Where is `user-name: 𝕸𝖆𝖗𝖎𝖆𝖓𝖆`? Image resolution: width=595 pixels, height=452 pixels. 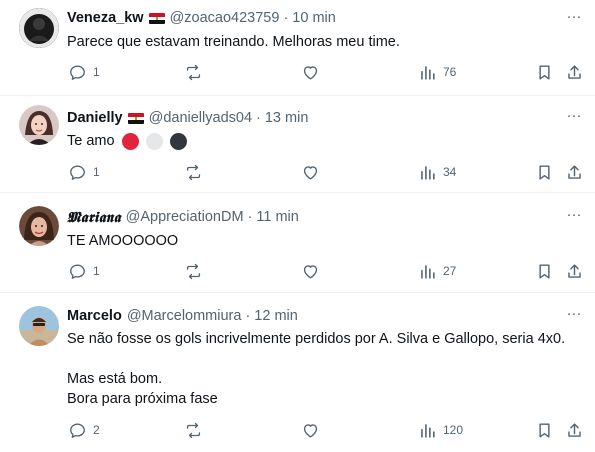 user-name: 𝕸𝖆𝖗𝖎𝖆𝖓𝖆 is located at coordinates (94, 217).